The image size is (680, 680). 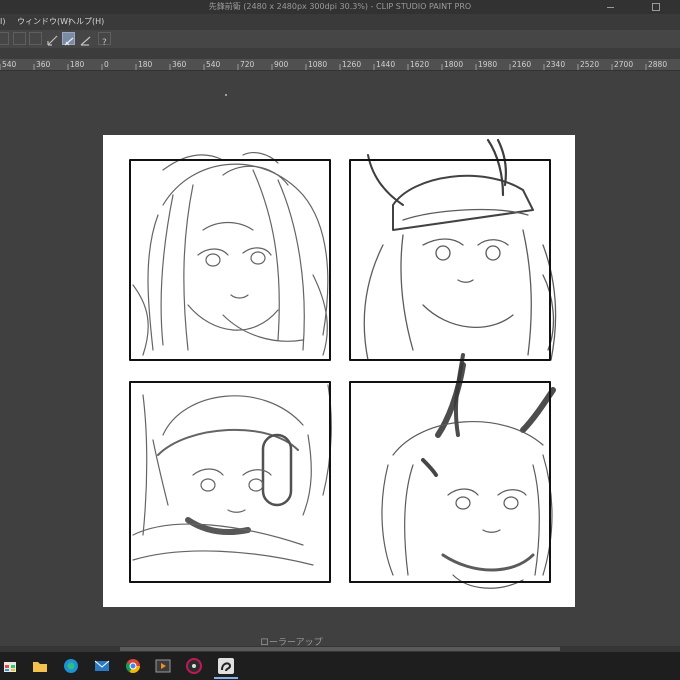 What do you see at coordinates (133, 666) in the screenshot?
I see `chrome-icon` at bounding box center [133, 666].